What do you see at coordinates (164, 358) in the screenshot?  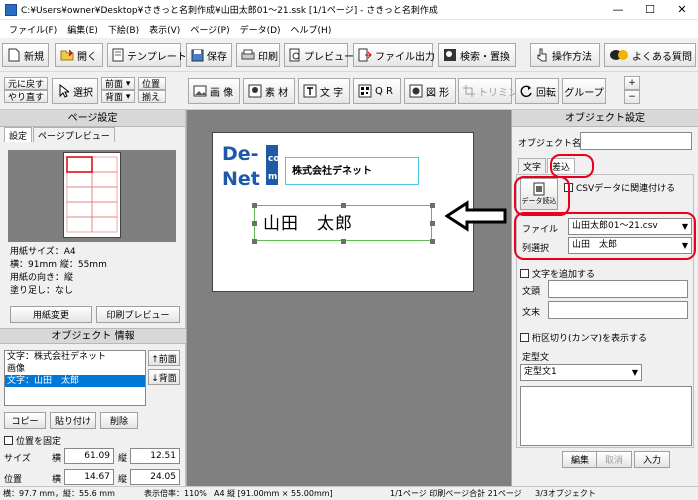 I see `bring-front-button: ↑前面` at bounding box center [164, 358].